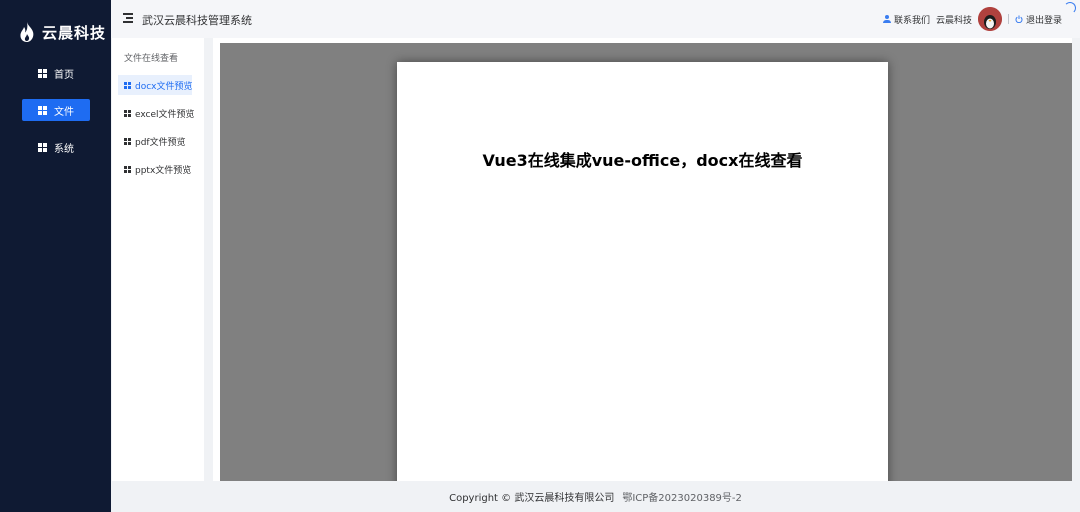 This screenshot has height=512, width=1080. I want to click on brand-logo: 云晨科技, so click(62, 32).